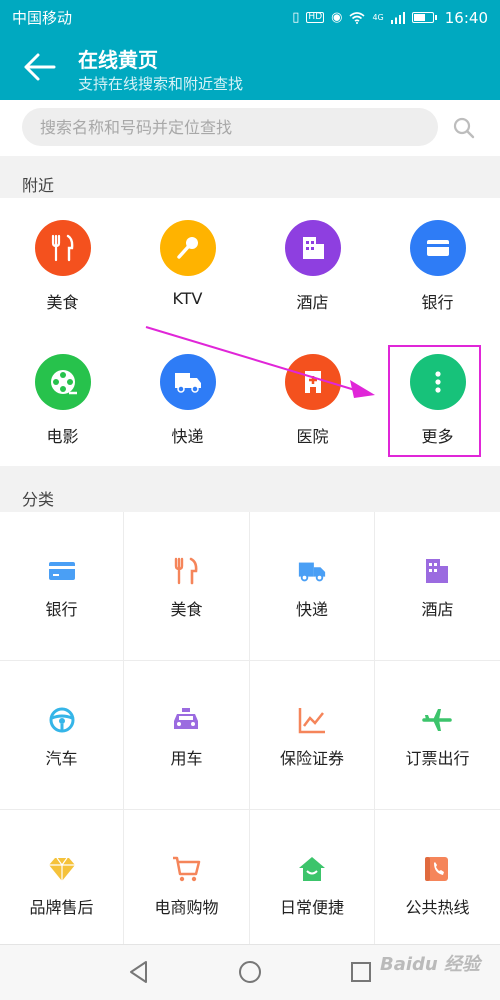 The image size is (500, 1000). I want to click on category-item-bank: 银行, so click(62, 586).